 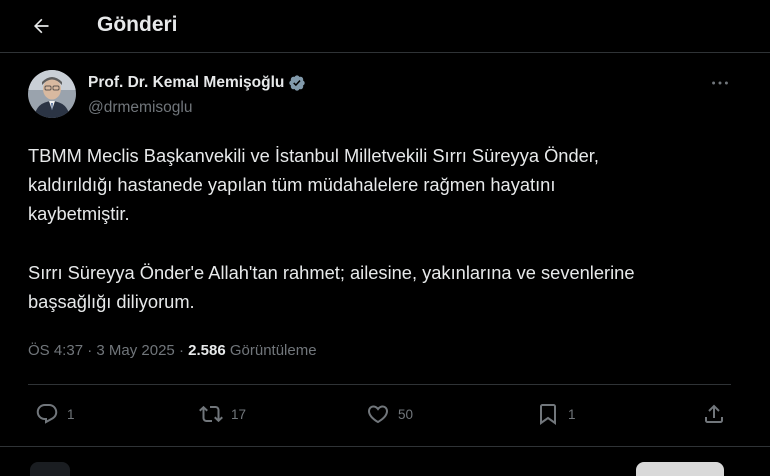 I want to click on author-name: Prof. Dr. Kemal Memişoğlu, so click(x=197, y=83).